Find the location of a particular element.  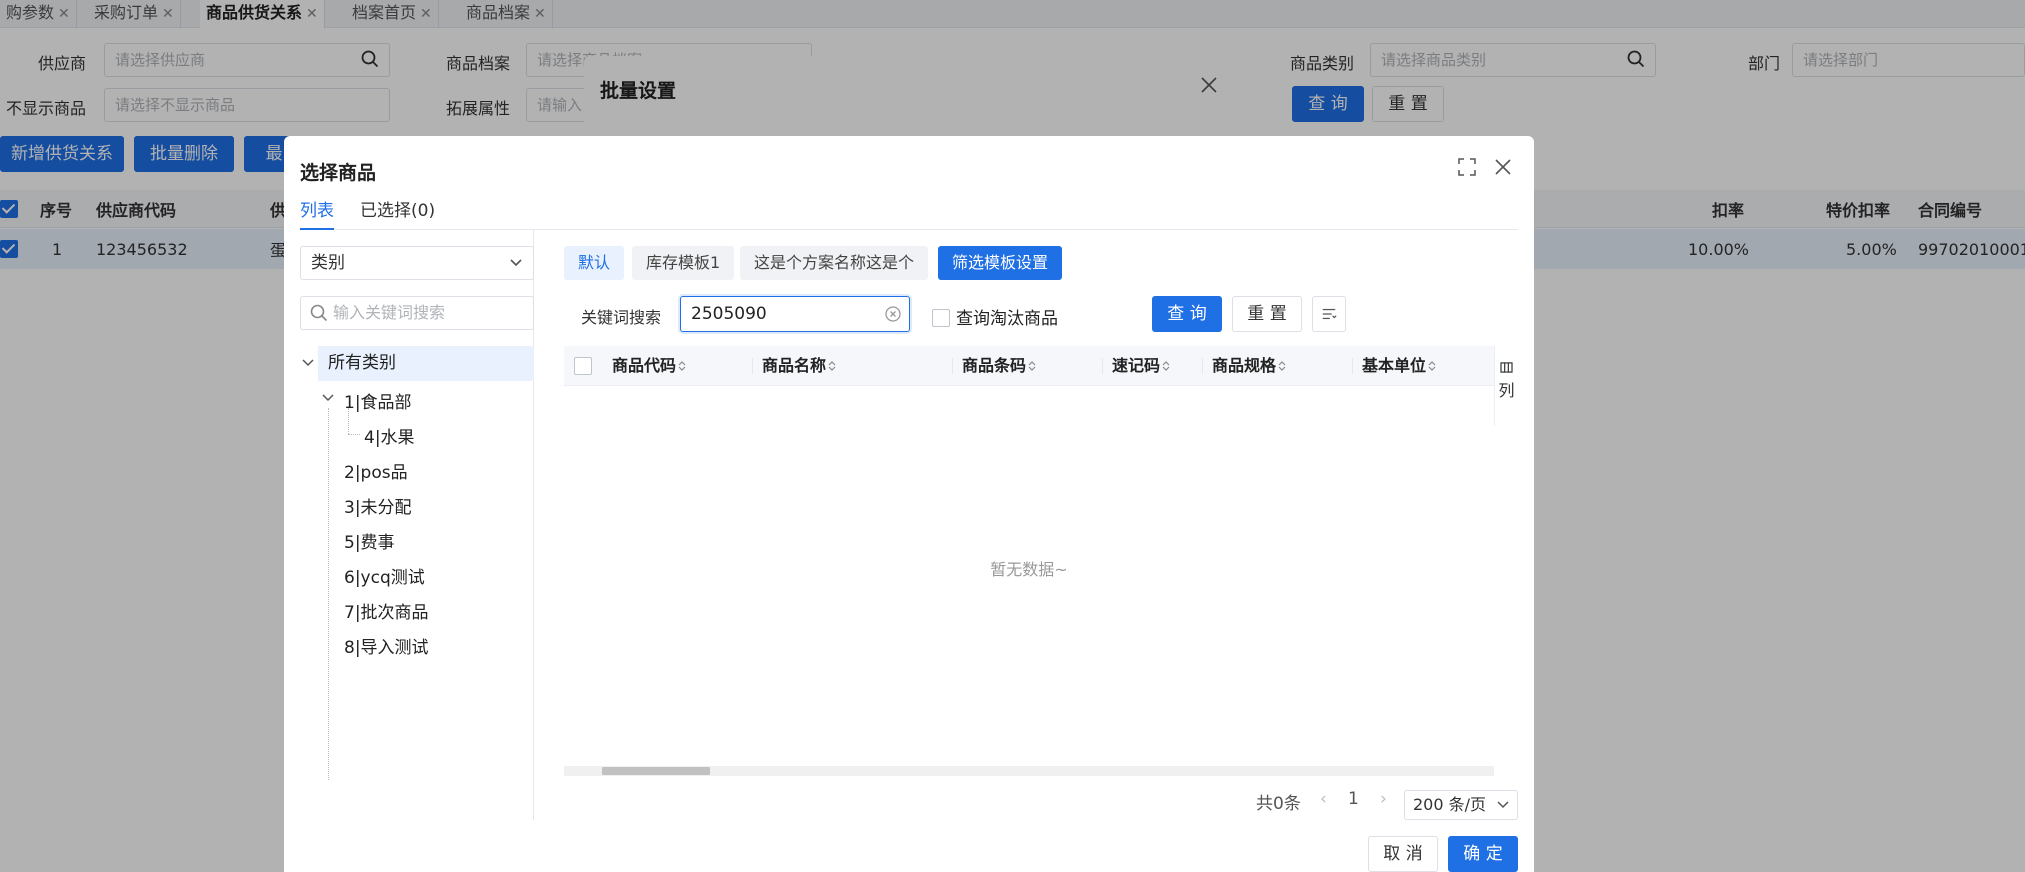

col-base-unit: 基本单位 is located at coordinates (1399, 366).